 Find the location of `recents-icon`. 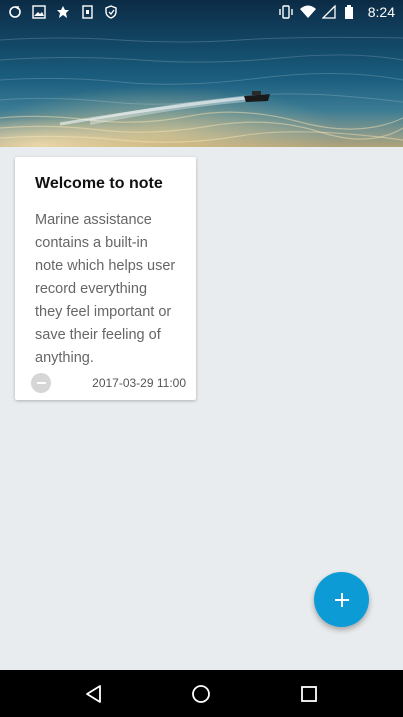

recents-icon is located at coordinates (309, 693).